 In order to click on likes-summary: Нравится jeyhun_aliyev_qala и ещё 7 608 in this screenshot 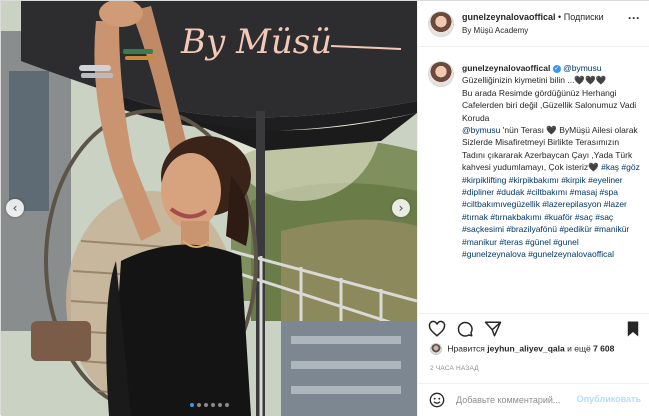, I will do `click(522, 349)`.